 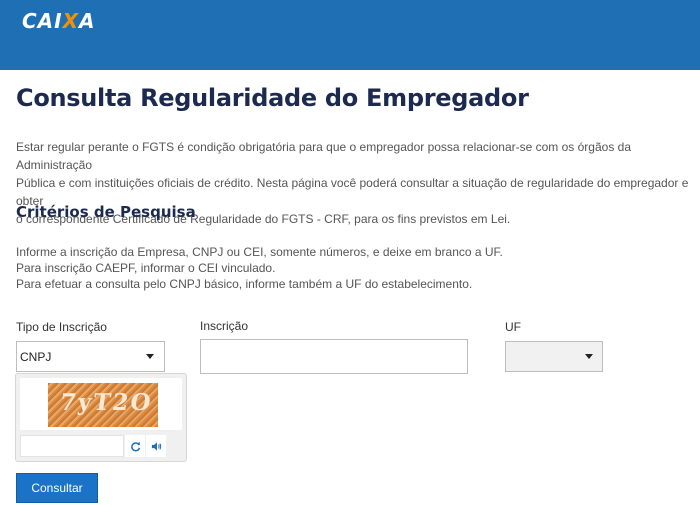 I want to click on consultar-button: Consultar, so click(x=57, y=488).